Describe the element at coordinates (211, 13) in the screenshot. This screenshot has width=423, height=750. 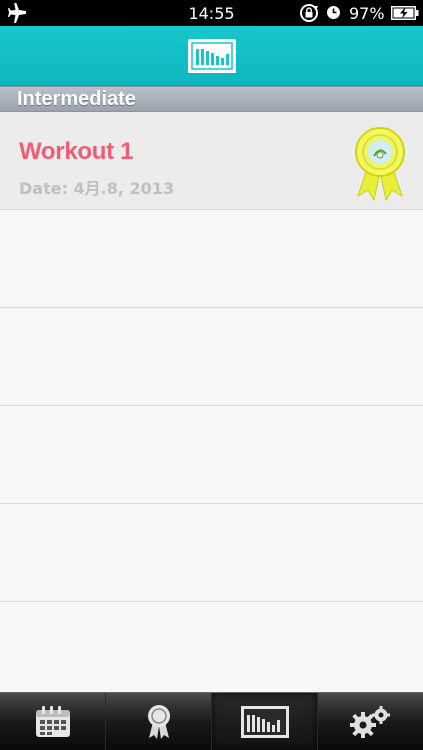
I see `status-bar: 14:55 97%` at that location.